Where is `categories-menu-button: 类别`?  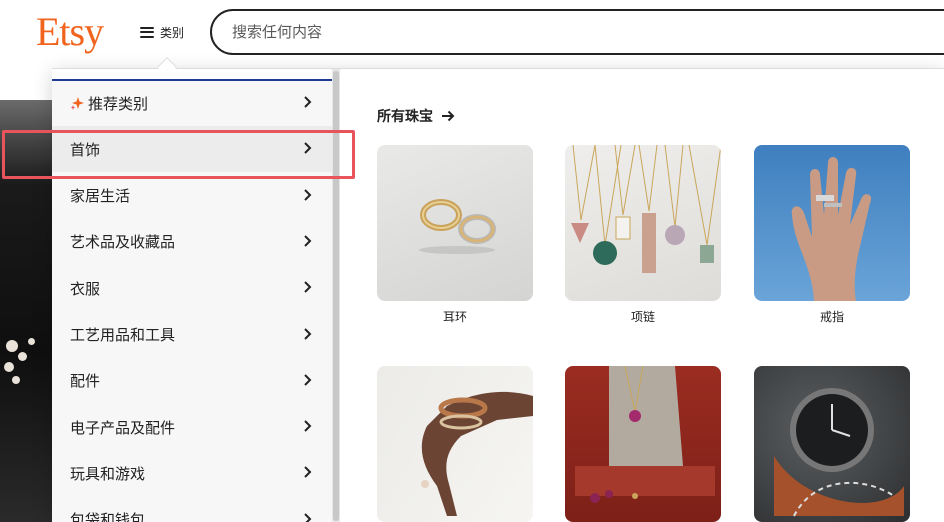 categories-menu-button: 类别 is located at coordinates (162, 32).